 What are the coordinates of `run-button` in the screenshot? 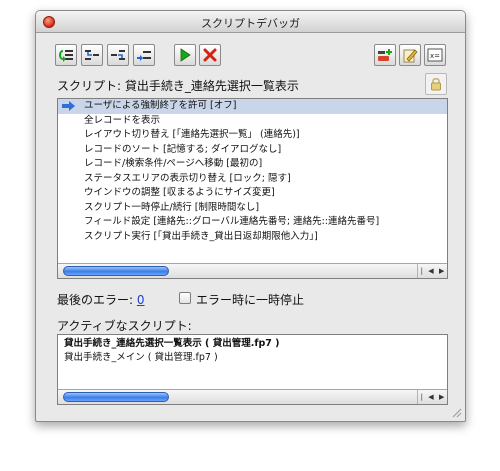 It's located at (185, 55).